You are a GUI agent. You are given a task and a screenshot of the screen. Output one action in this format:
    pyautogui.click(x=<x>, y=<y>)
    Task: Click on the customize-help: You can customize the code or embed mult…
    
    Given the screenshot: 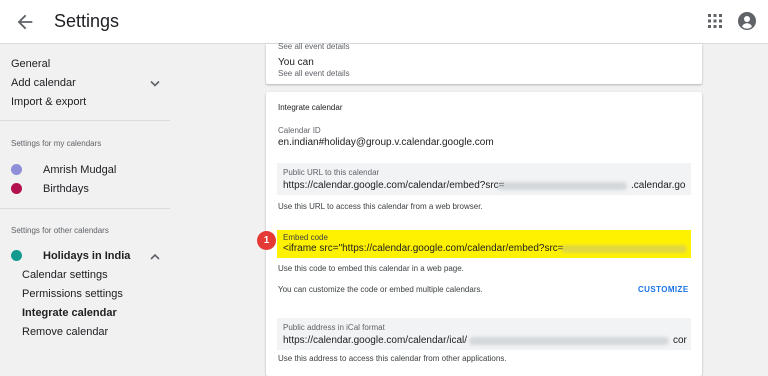 What is the action you would take?
    pyautogui.click(x=380, y=289)
    